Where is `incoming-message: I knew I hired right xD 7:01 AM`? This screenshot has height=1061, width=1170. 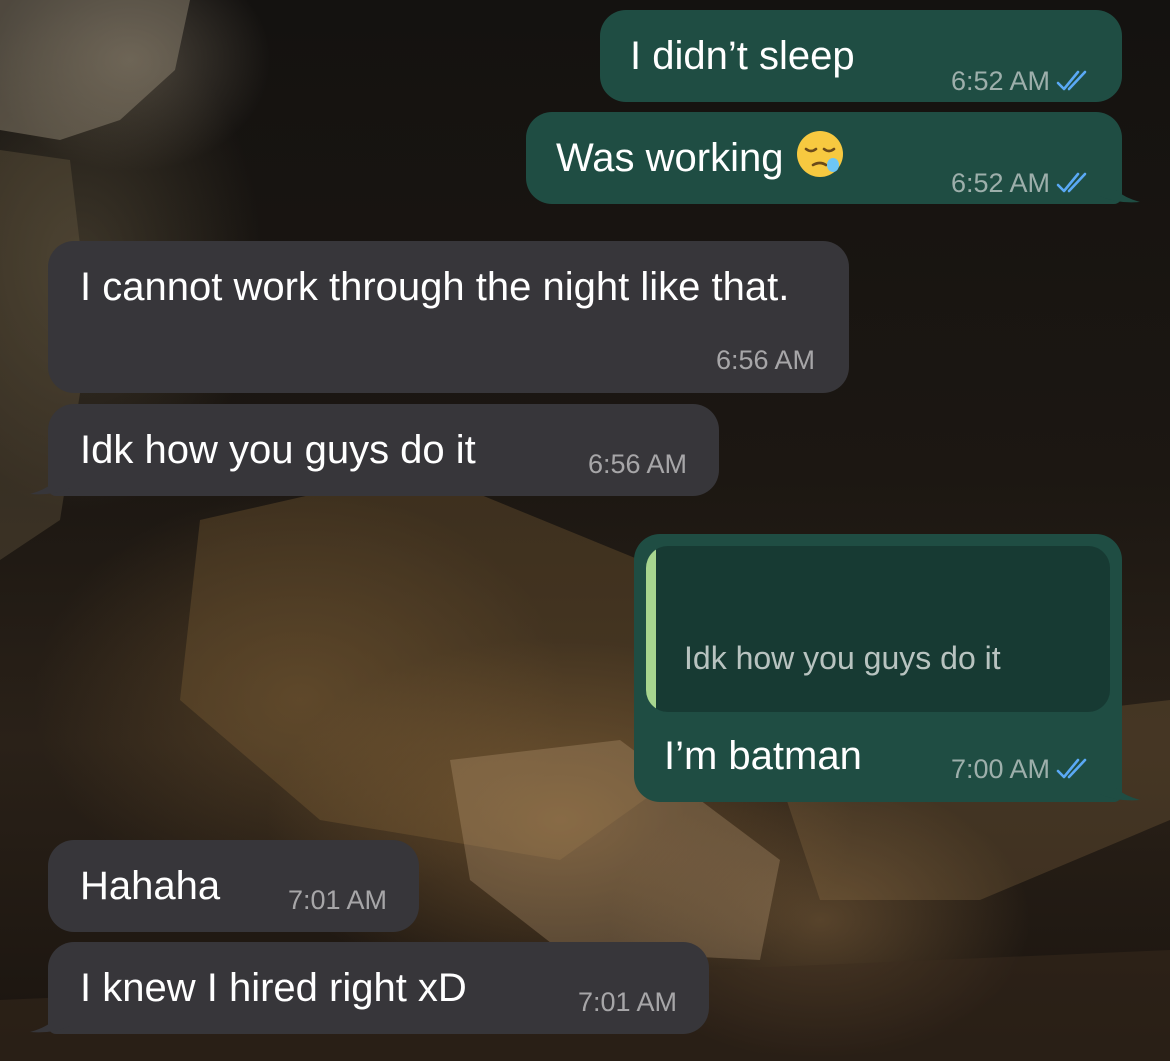
incoming-message: I knew I hired right xD 7:01 AM is located at coordinates (378, 988).